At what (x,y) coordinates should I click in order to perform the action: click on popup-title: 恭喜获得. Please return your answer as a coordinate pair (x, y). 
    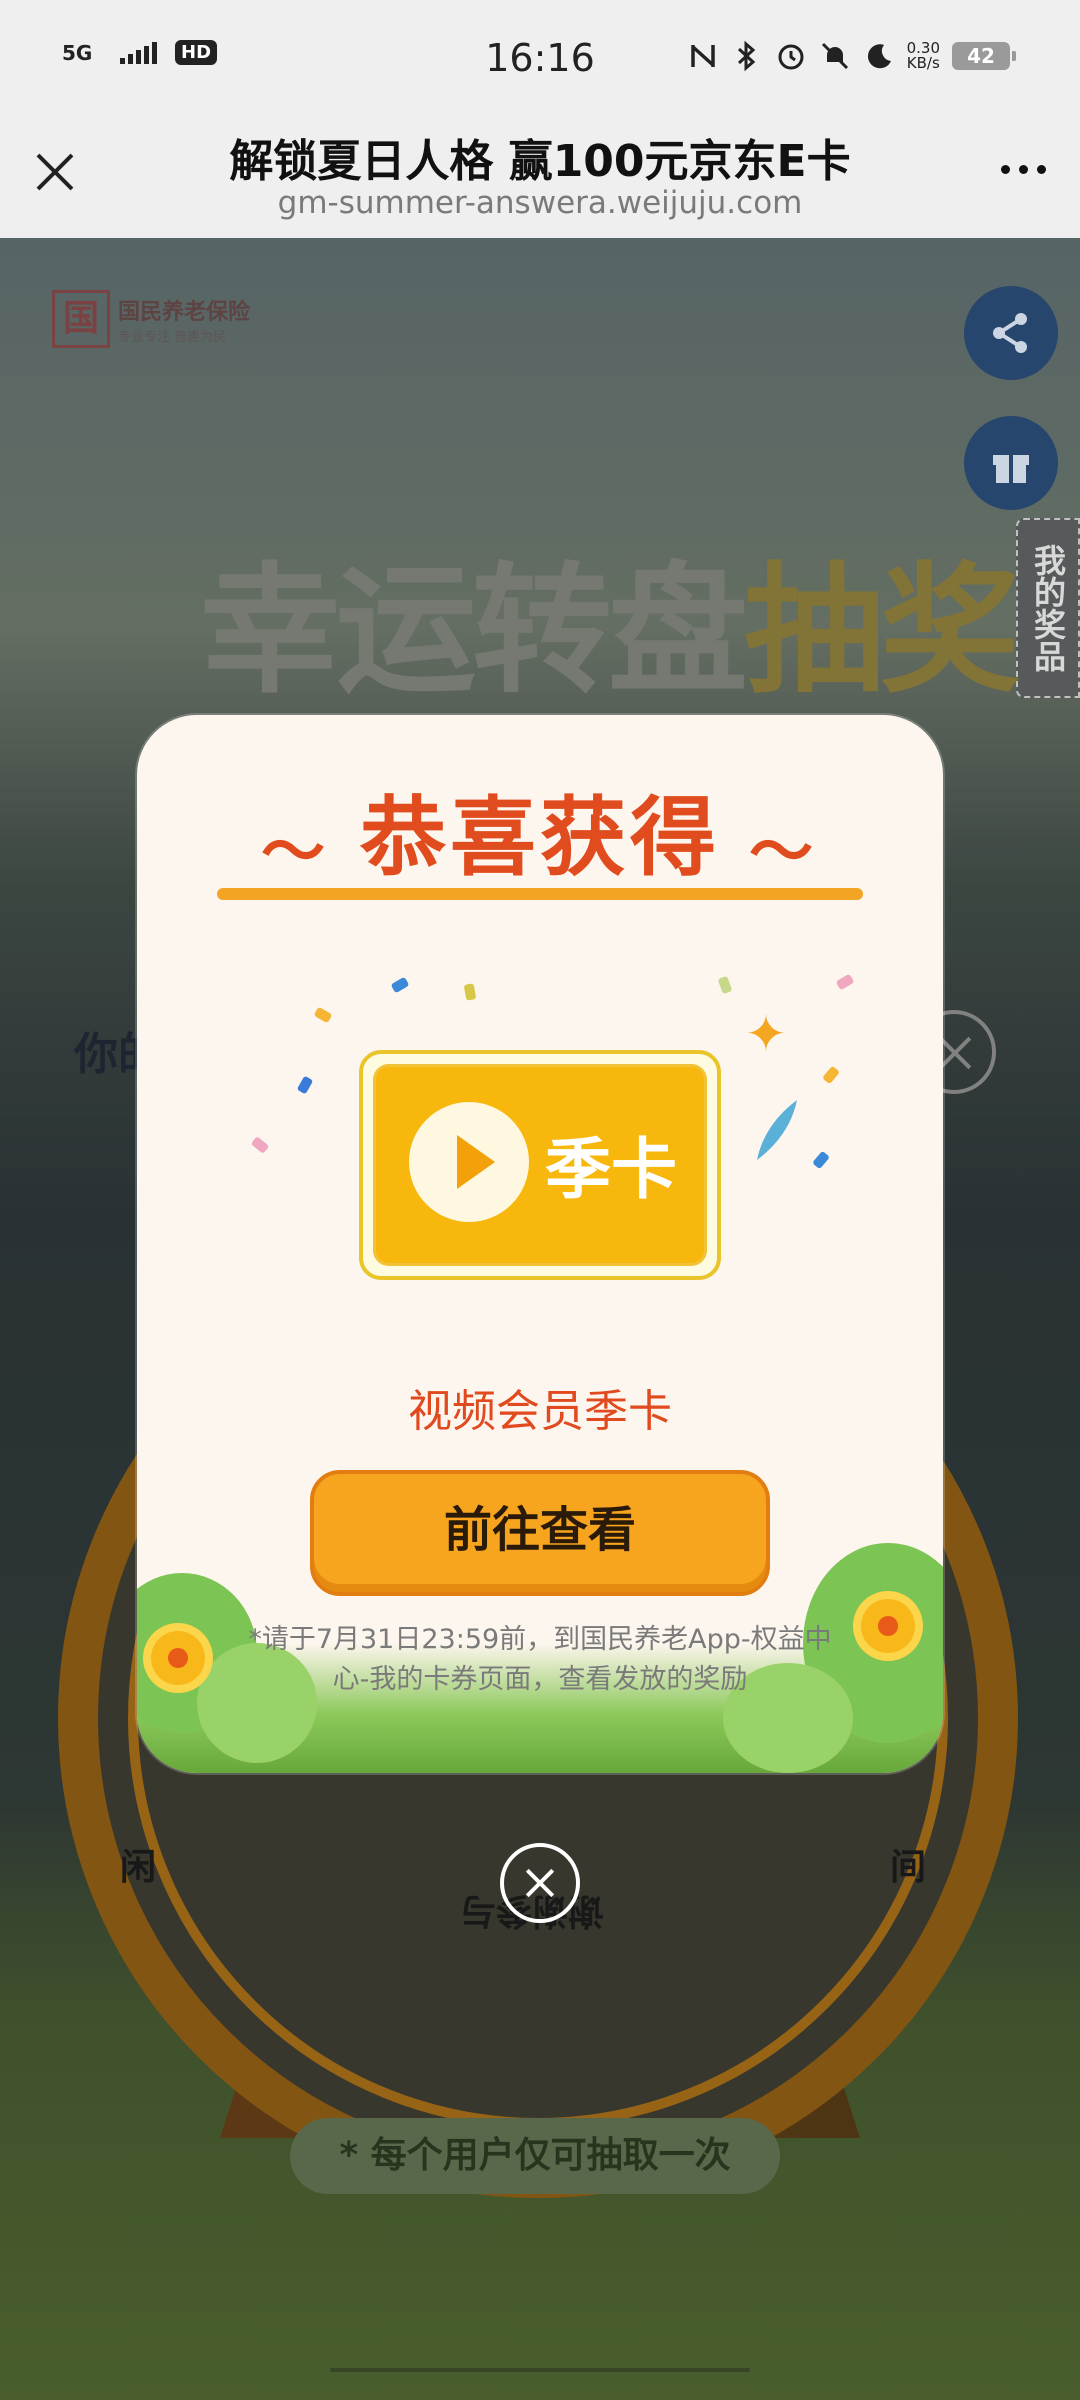
    Looking at the image, I should click on (540, 838).